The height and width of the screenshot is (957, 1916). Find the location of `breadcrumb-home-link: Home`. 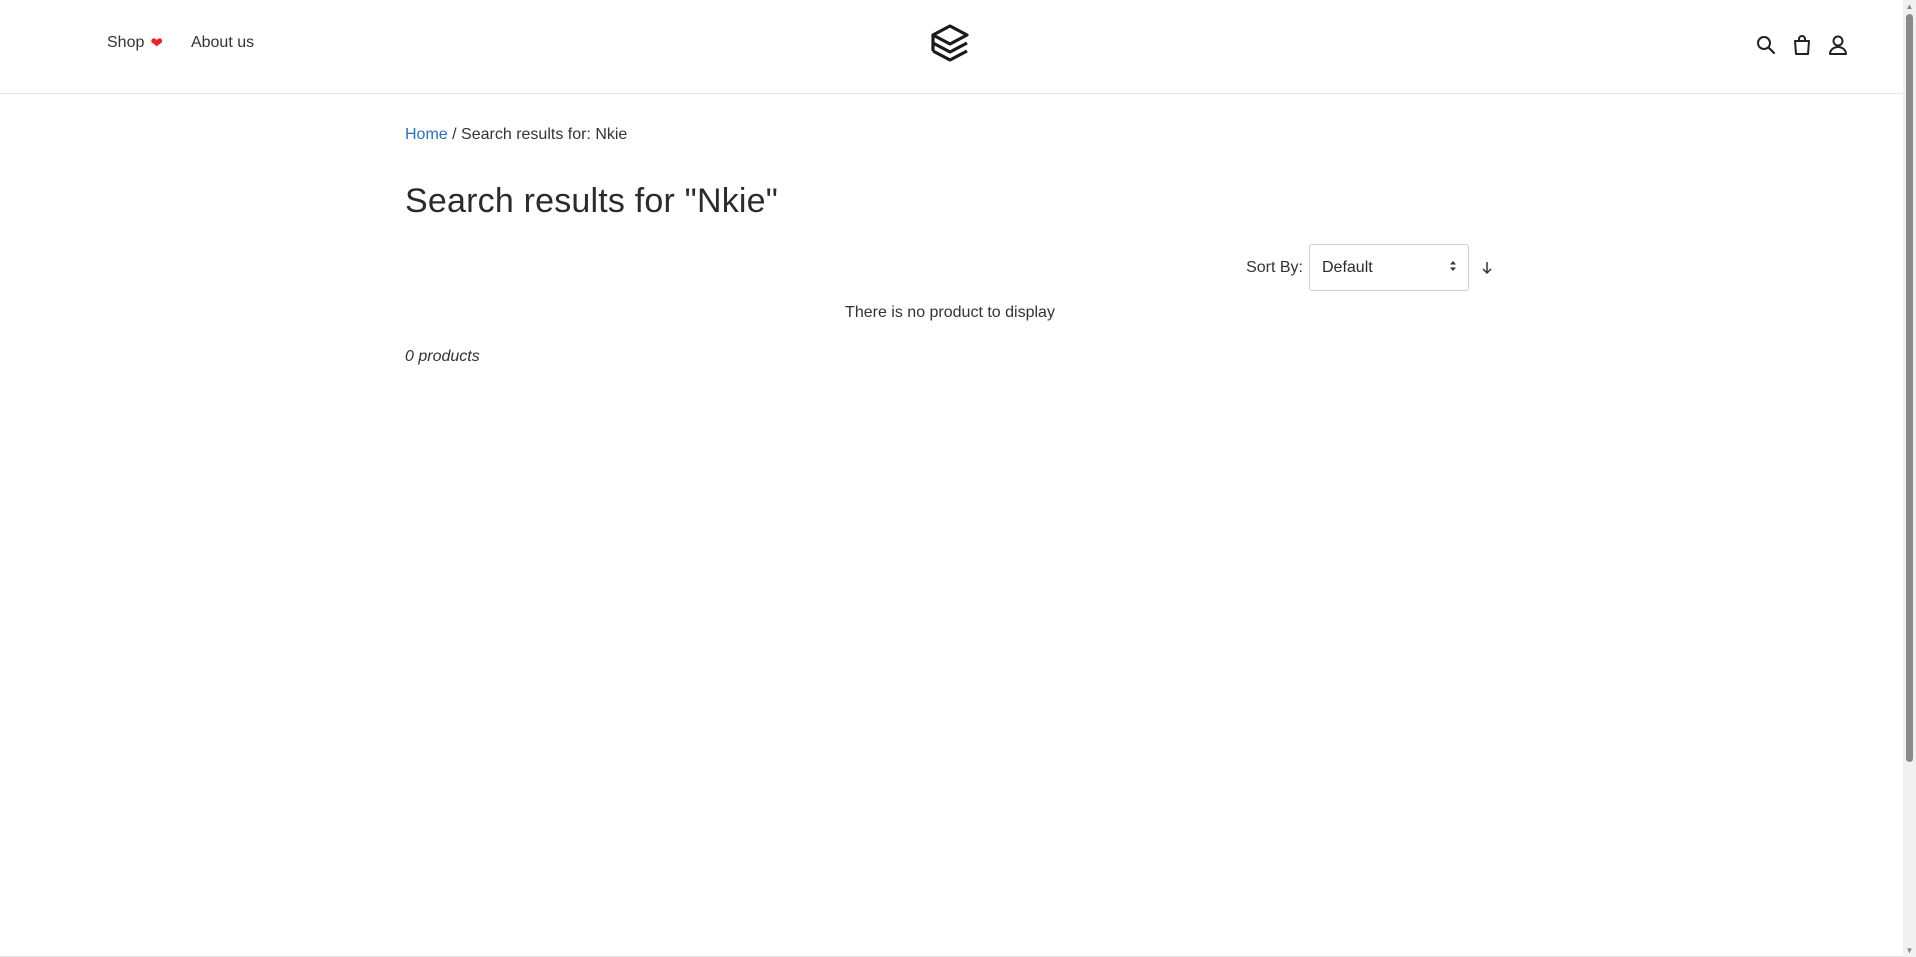

breadcrumb-home-link: Home is located at coordinates (426, 134).